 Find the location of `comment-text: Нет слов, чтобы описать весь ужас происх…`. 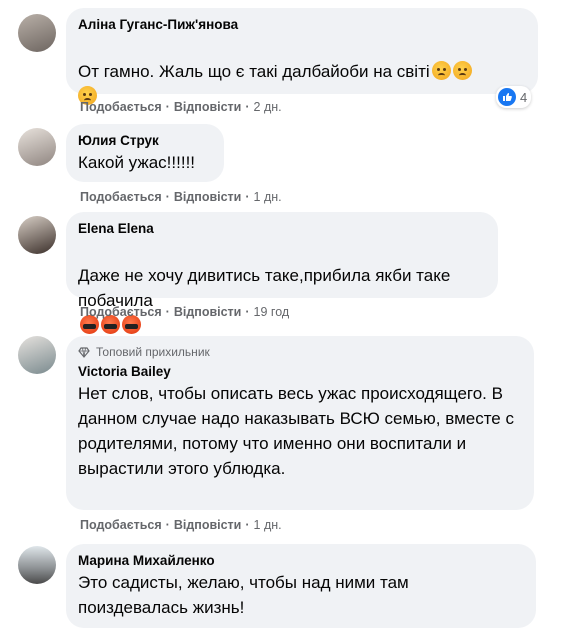

comment-text: Нет слов, чтобы описать весь ужас происх… is located at coordinates (296, 431).